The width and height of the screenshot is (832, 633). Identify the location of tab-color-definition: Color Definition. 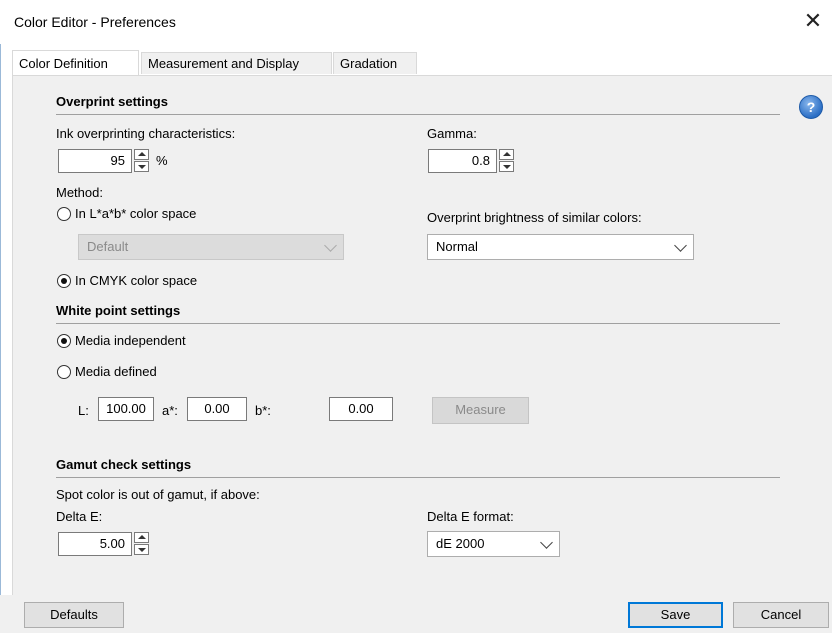
(75, 62).